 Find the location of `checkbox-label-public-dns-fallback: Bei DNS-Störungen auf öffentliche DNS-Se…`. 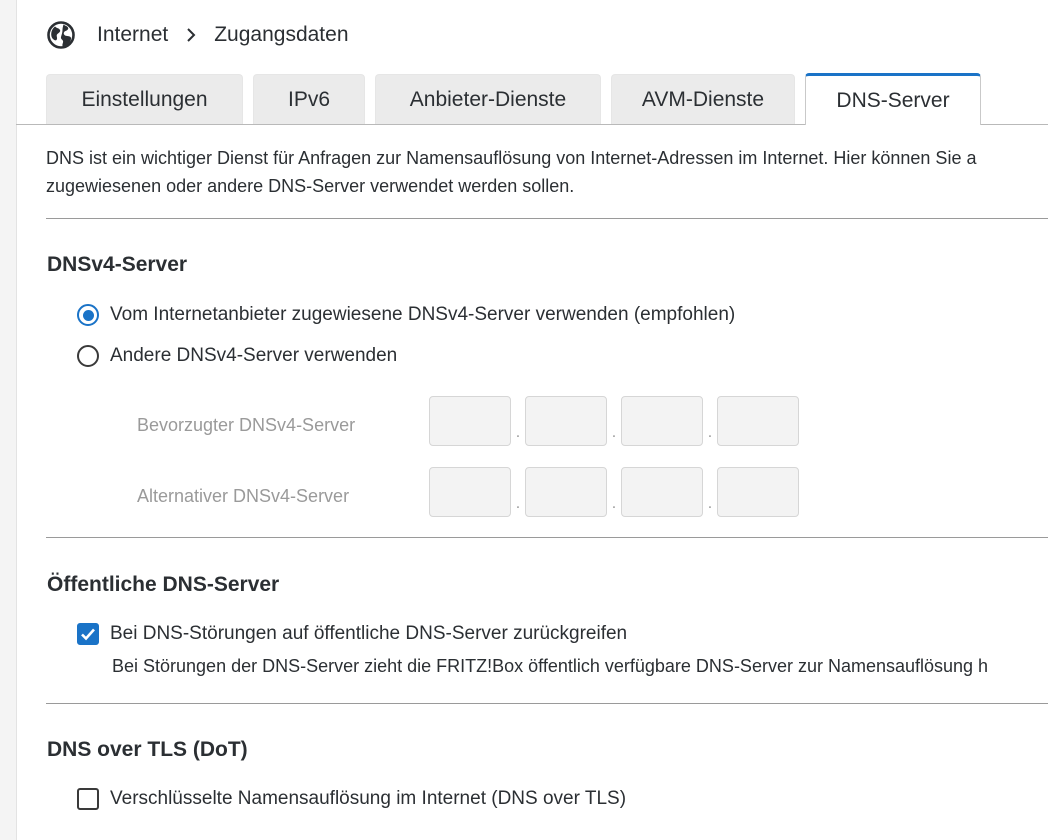

checkbox-label-public-dns-fallback: Bei DNS-Störungen auf öffentliche DNS-Se… is located at coordinates (368, 634).